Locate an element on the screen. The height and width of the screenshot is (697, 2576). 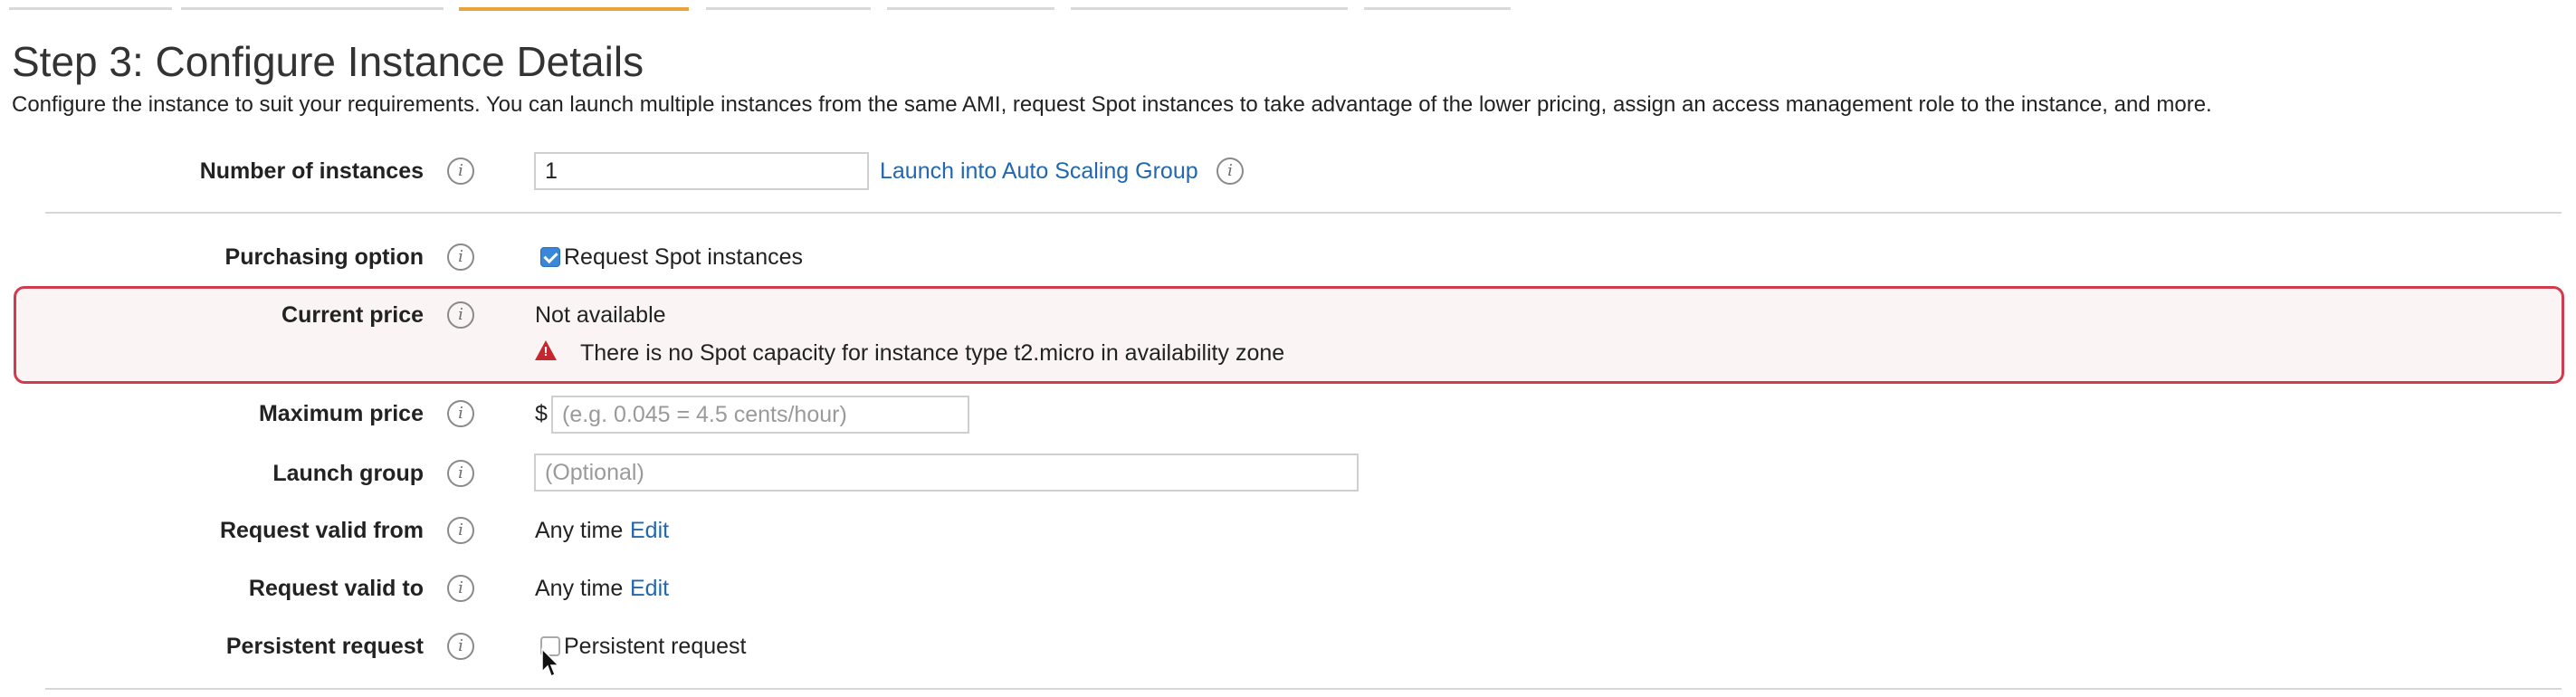
request-valid-to-edit-link: Edit is located at coordinates (650, 588).